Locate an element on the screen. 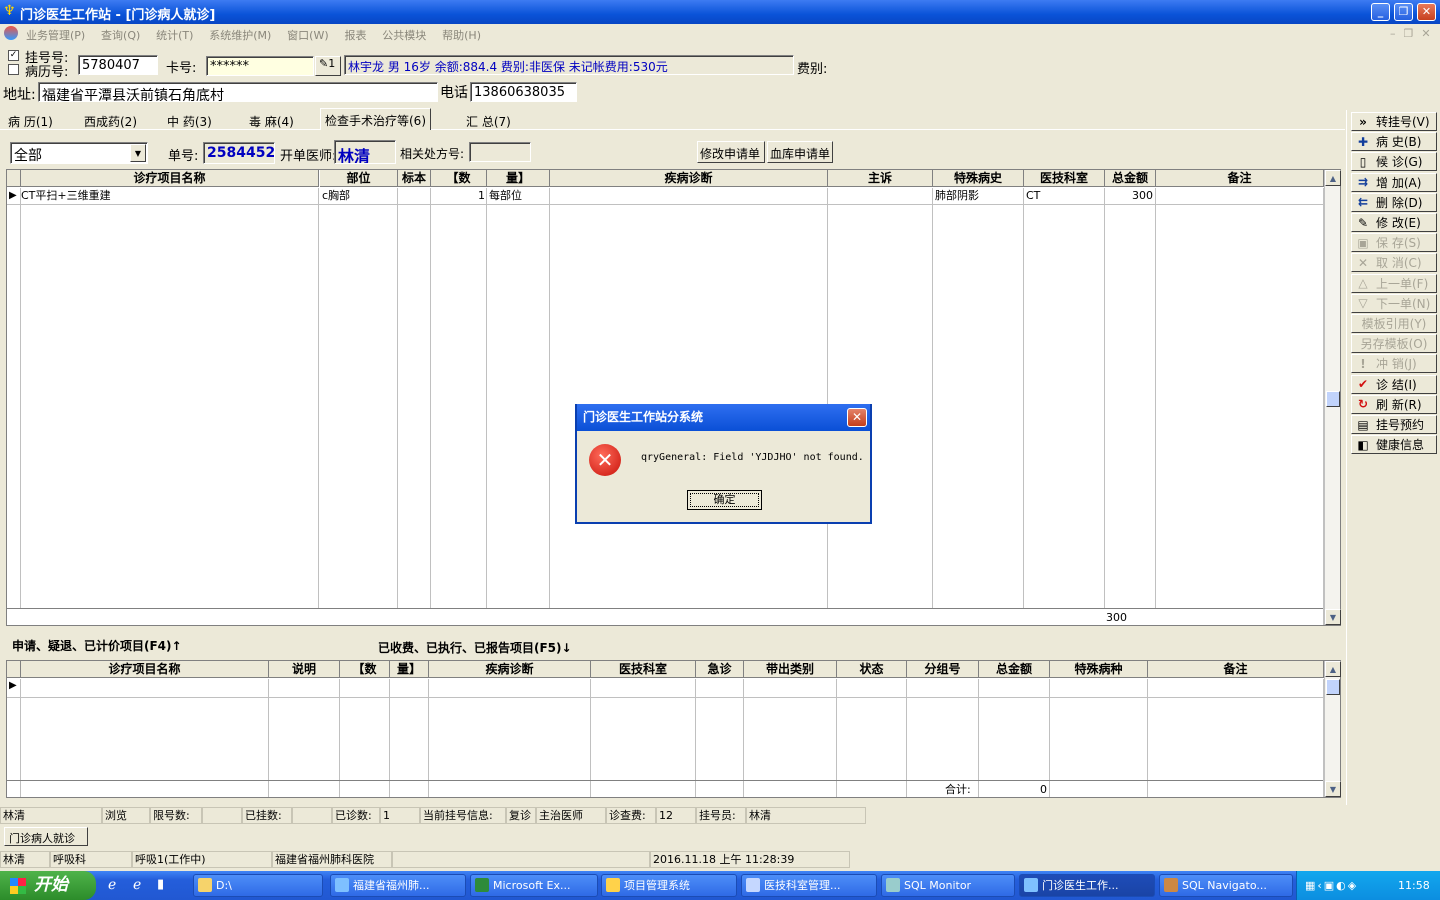 This screenshot has height=900, width=1440. task-drive-d: D:\ is located at coordinates (258, 885).